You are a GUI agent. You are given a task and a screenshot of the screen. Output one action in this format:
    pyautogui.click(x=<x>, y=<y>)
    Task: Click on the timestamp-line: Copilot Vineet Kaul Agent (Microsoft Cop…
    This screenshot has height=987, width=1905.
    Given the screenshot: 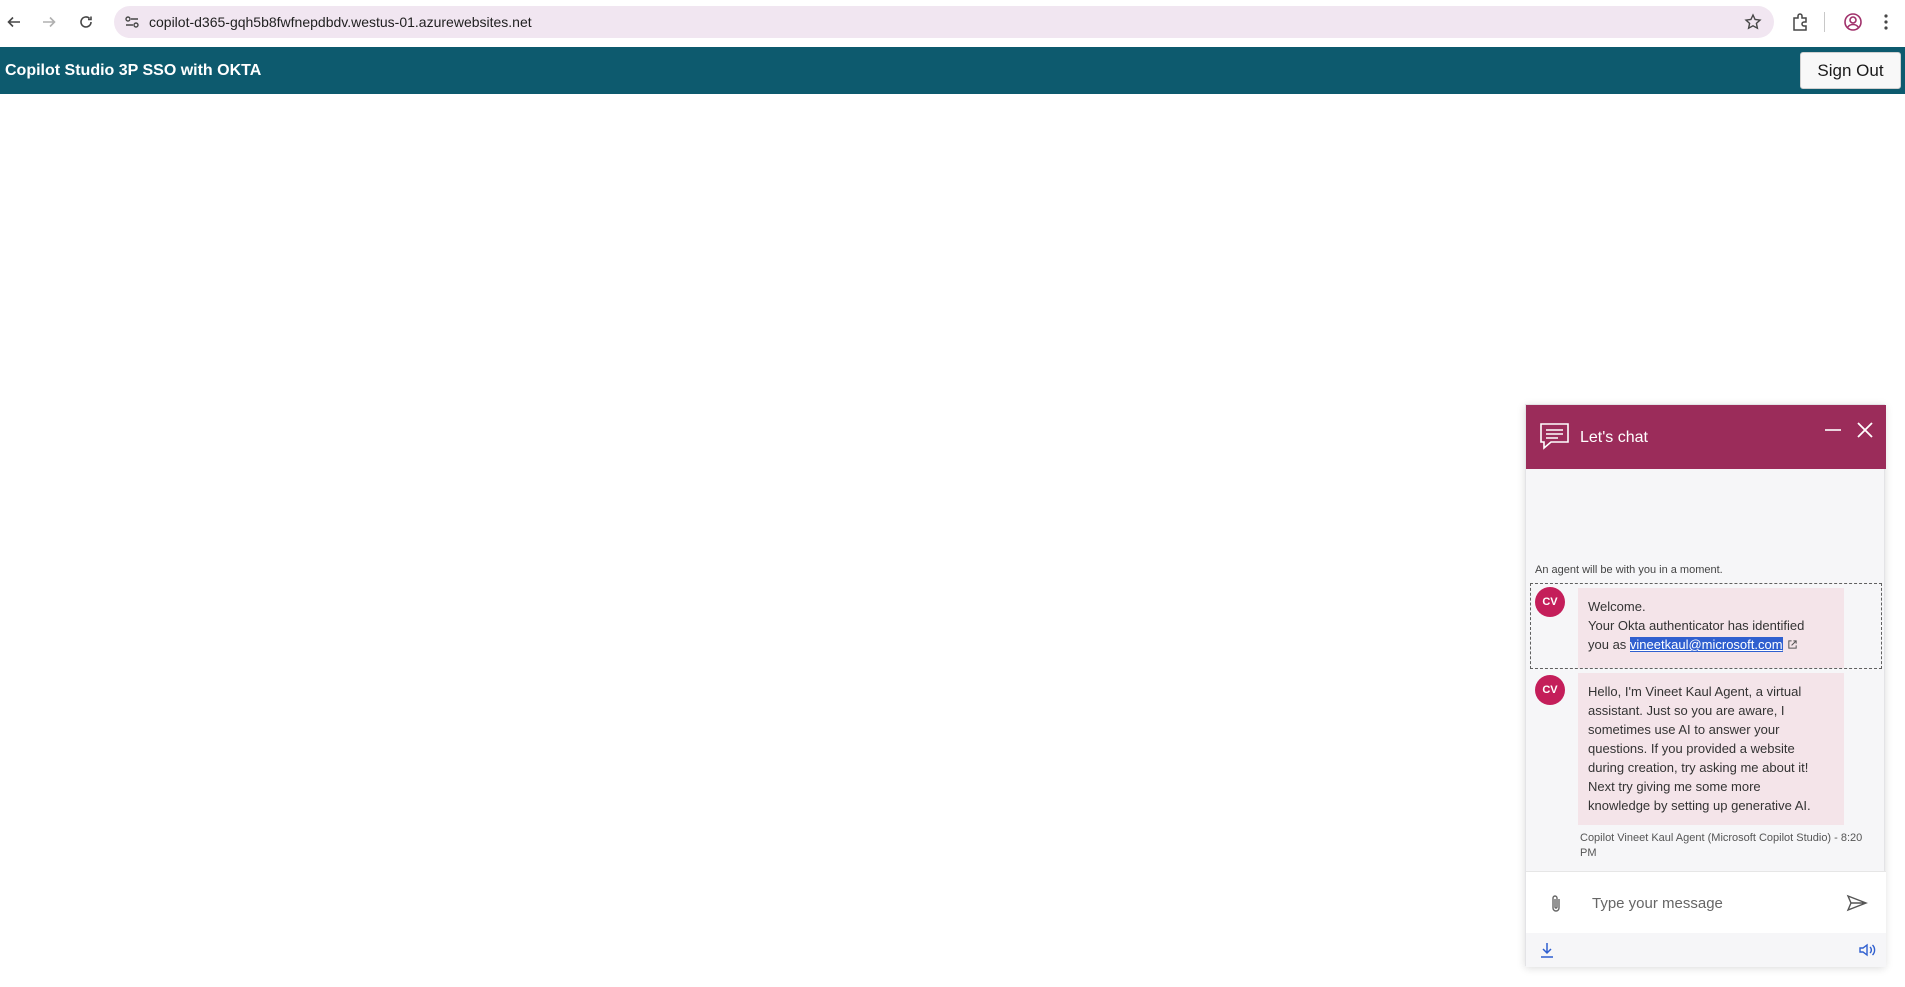 What is the action you would take?
    pyautogui.click(x=1721, y=838)
    